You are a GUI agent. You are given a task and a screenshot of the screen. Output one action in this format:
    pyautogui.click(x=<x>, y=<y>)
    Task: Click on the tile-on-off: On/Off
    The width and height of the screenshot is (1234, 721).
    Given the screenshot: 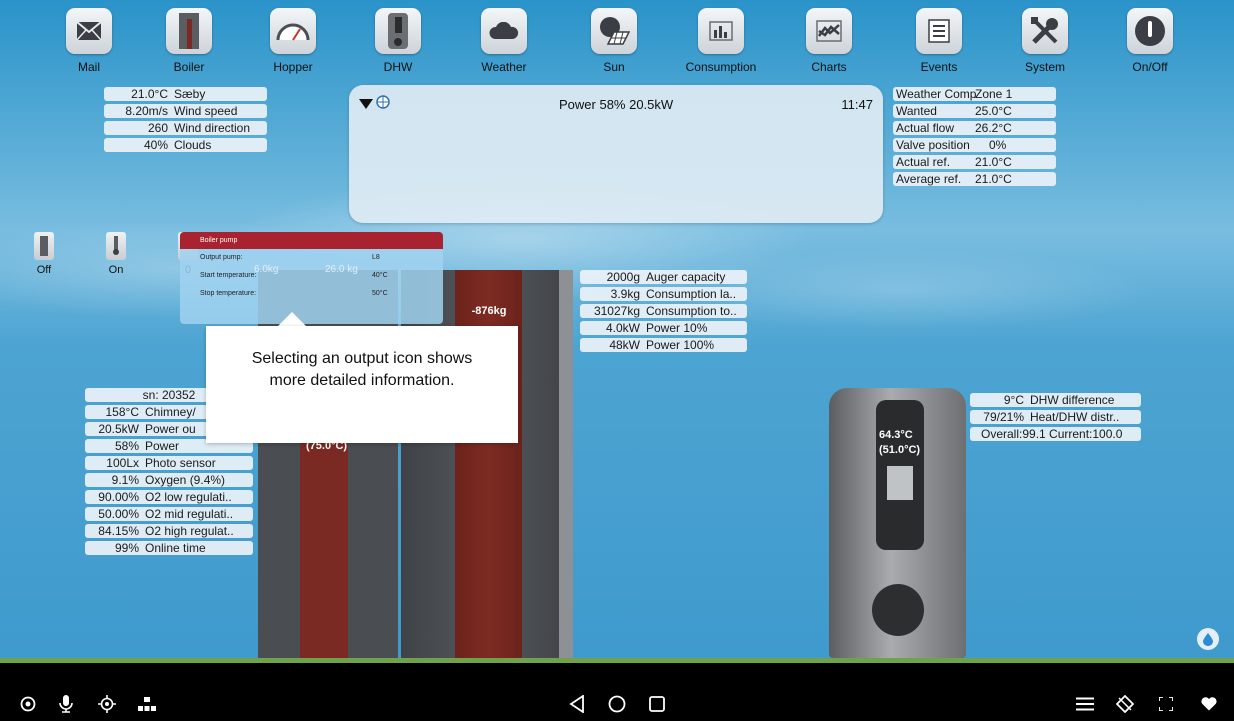 What is the action you would take?
    pyautogui.click(x=1150, y=41)
    